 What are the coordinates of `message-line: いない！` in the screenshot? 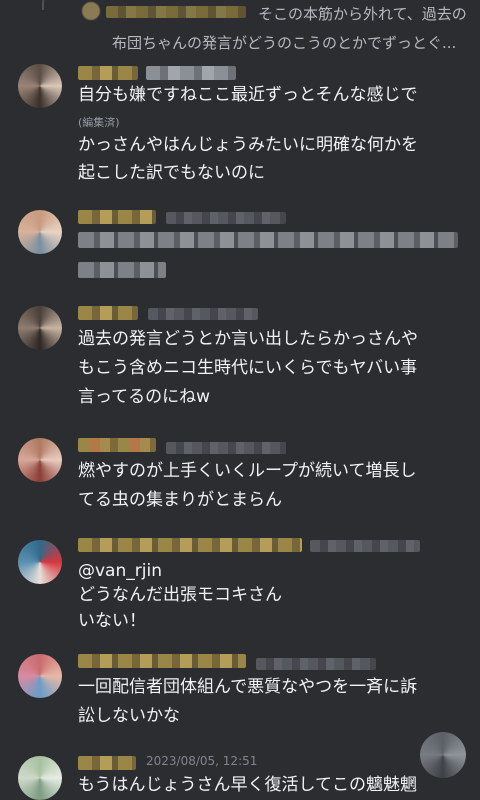 It's located at (112, 621).